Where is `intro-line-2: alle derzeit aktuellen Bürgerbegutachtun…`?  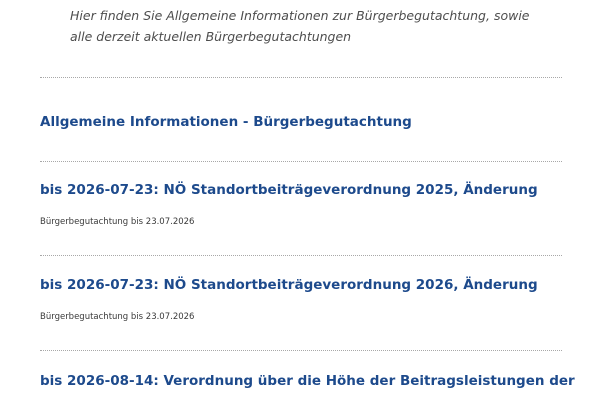 intro-line-2: alle derzeit aktuellen Bürgerbegutachtun… is located at coordinates (211, 36).